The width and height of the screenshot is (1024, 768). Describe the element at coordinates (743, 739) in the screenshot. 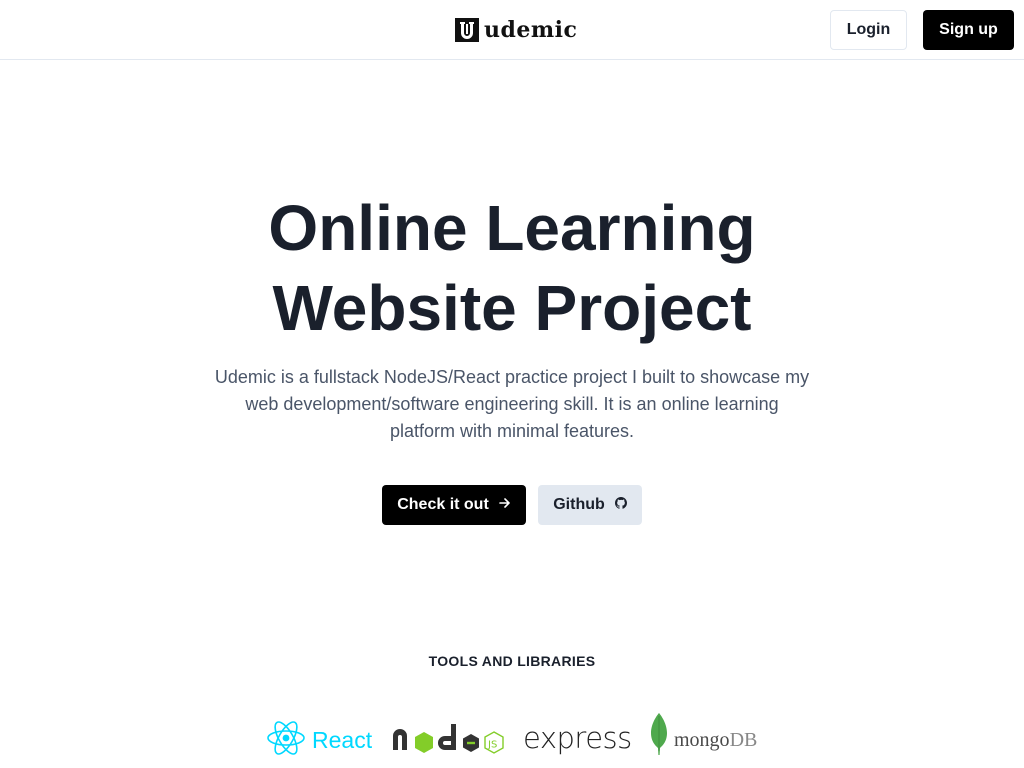

I see `mongodb-logo-text-suffix: DB` at that location.